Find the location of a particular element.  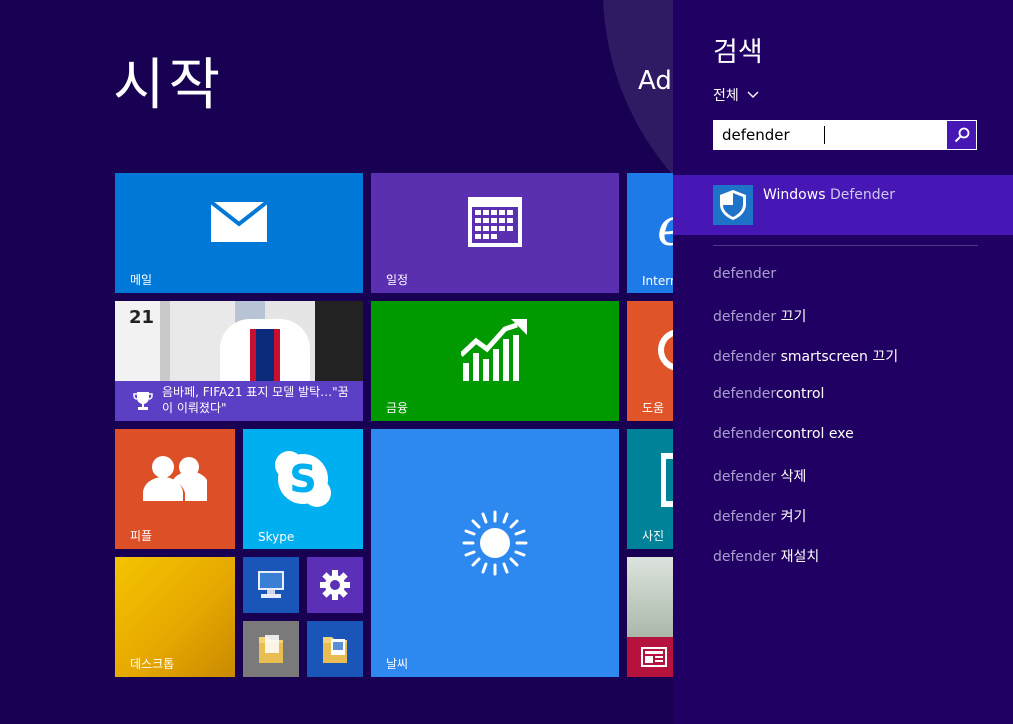

weather-sun-icon is located at coordinates (495, 543).